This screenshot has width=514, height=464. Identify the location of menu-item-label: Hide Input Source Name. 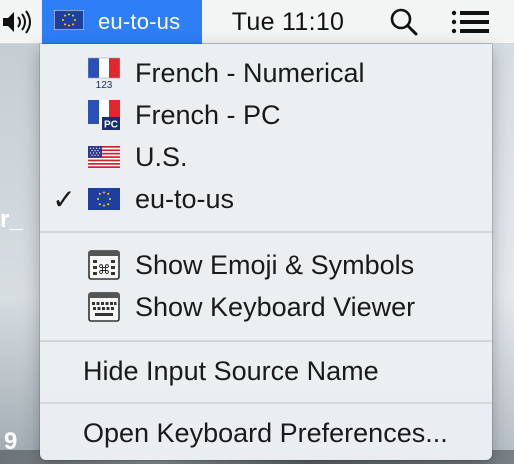
(231, 370).